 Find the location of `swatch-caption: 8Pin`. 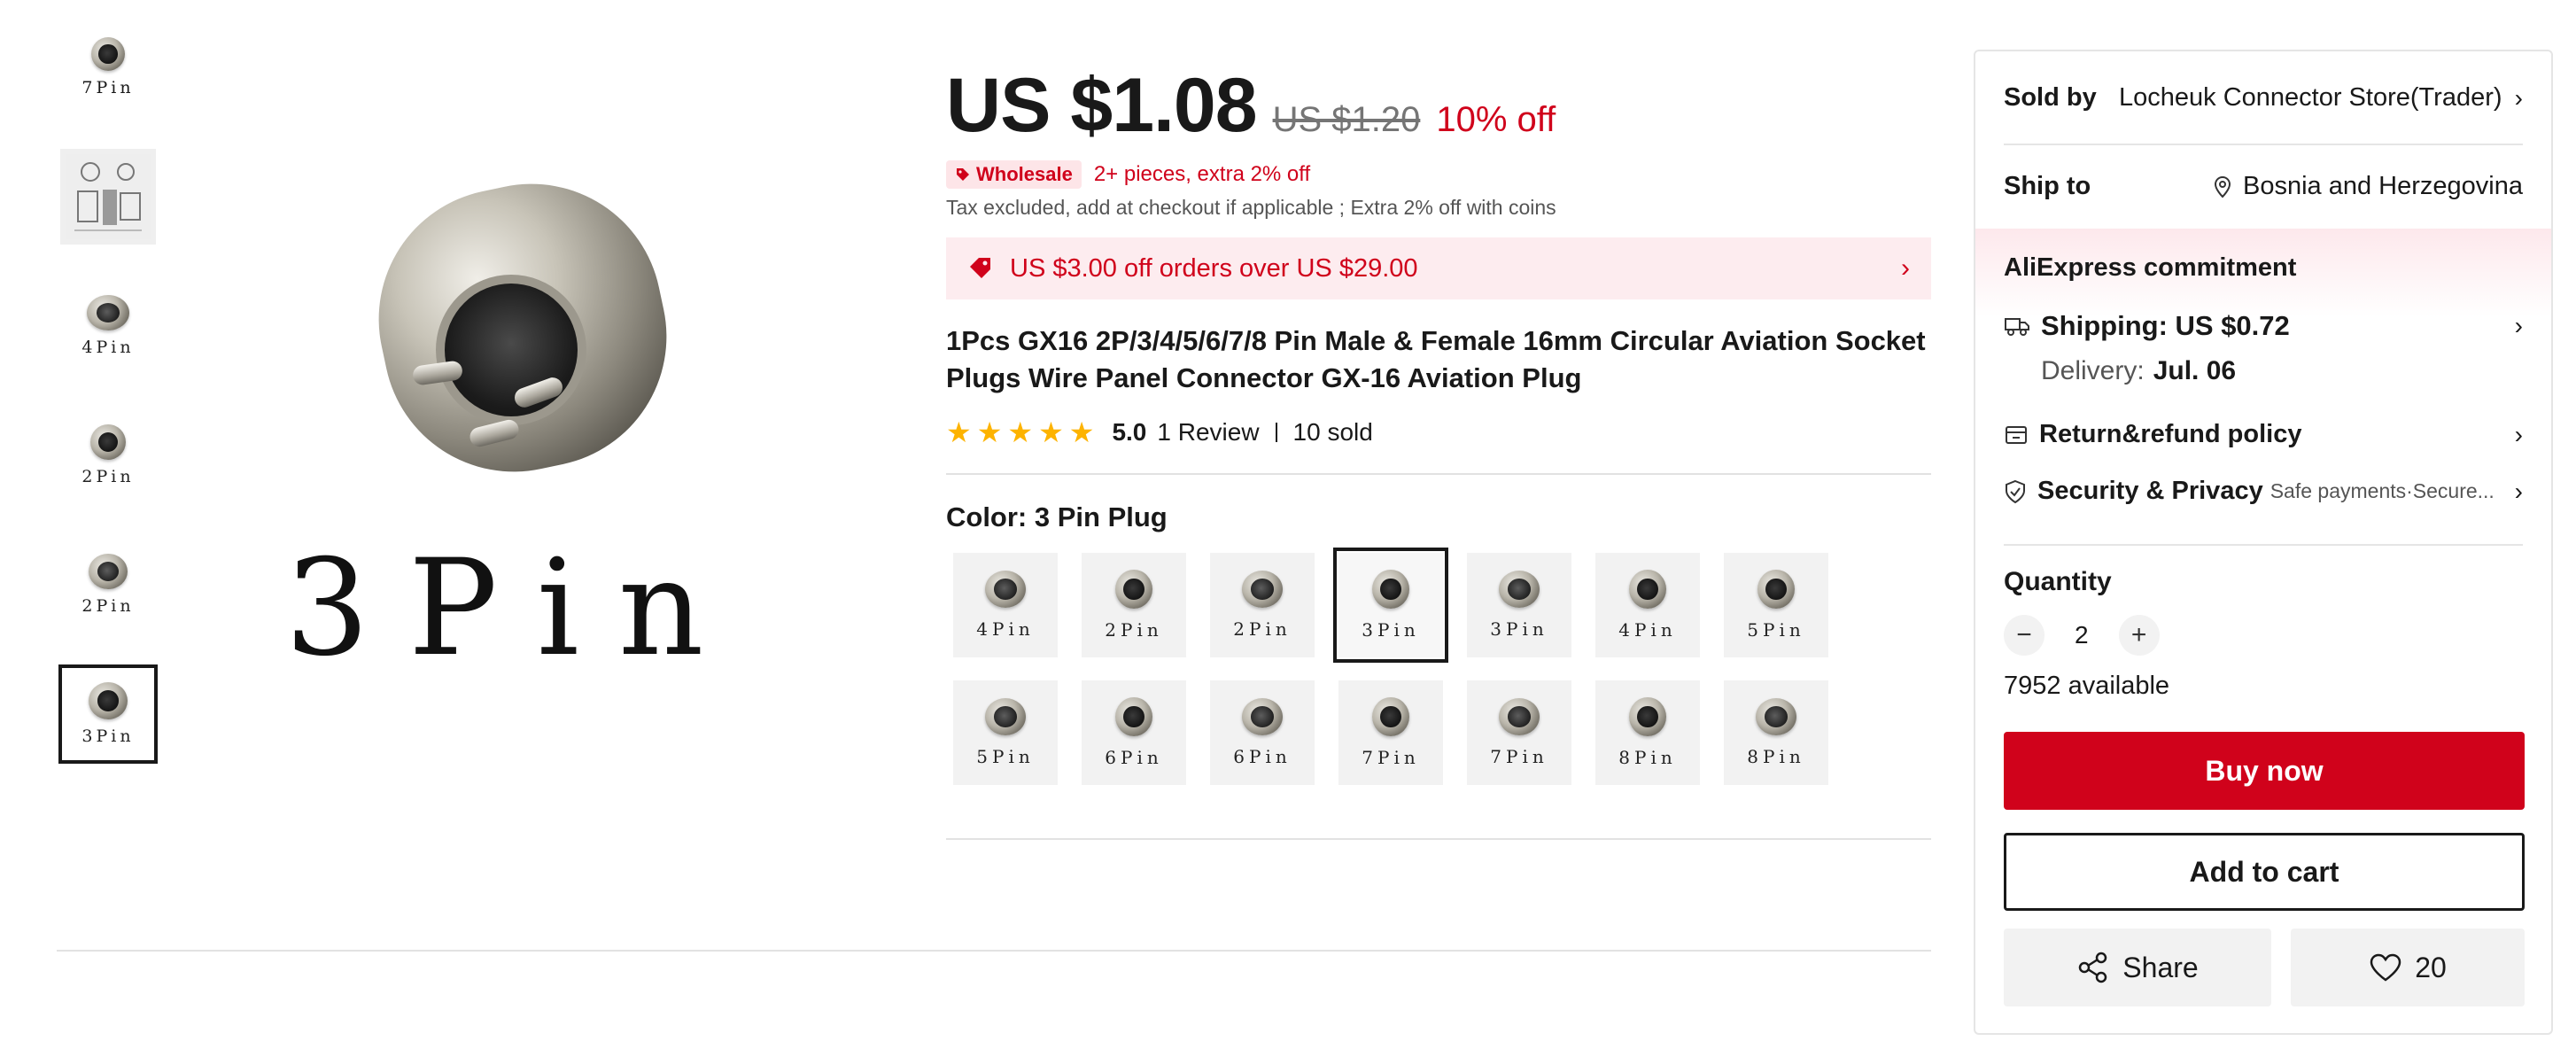

swatch-caption: 8Pin is located at coordinates (1776, 756).